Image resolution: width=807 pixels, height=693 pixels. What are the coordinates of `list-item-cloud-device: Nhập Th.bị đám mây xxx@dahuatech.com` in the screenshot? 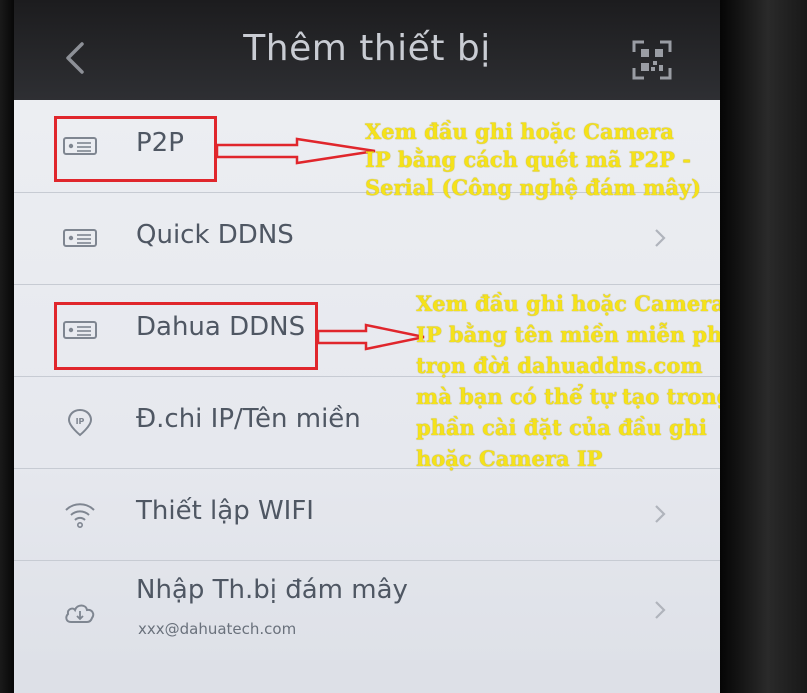 It's located at (367, 610).